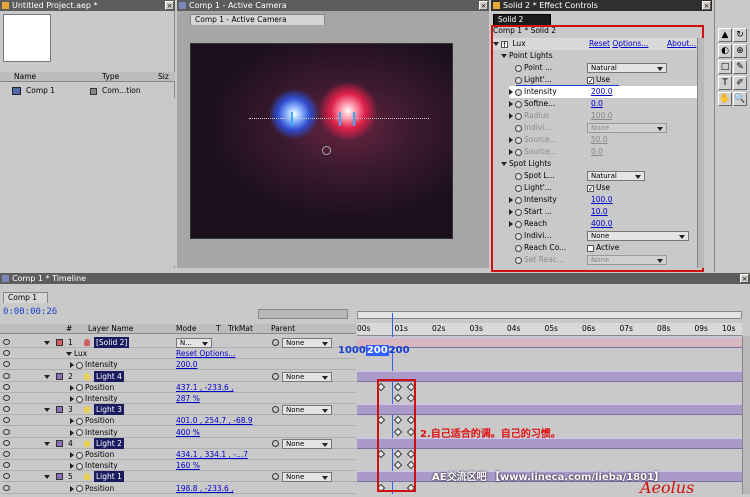 This screenshot has height=497, width=750. Describe the element at coordinates (700, 153) in the screenshot. I see `effect-scrollbar` at that location.